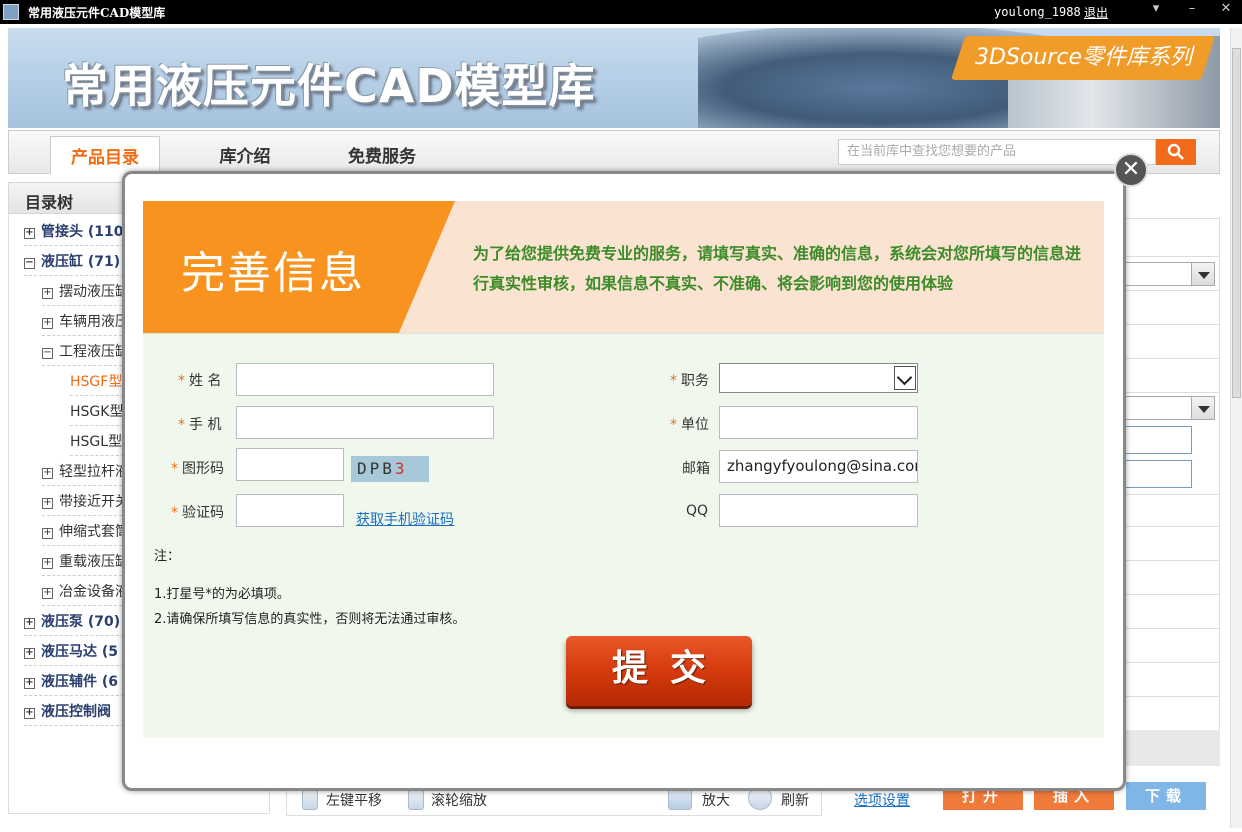 The image size is (1242, 832). Describe the element at coordinates (659, 671) in the screenshot. I see `submit-button: 提交` at that location.